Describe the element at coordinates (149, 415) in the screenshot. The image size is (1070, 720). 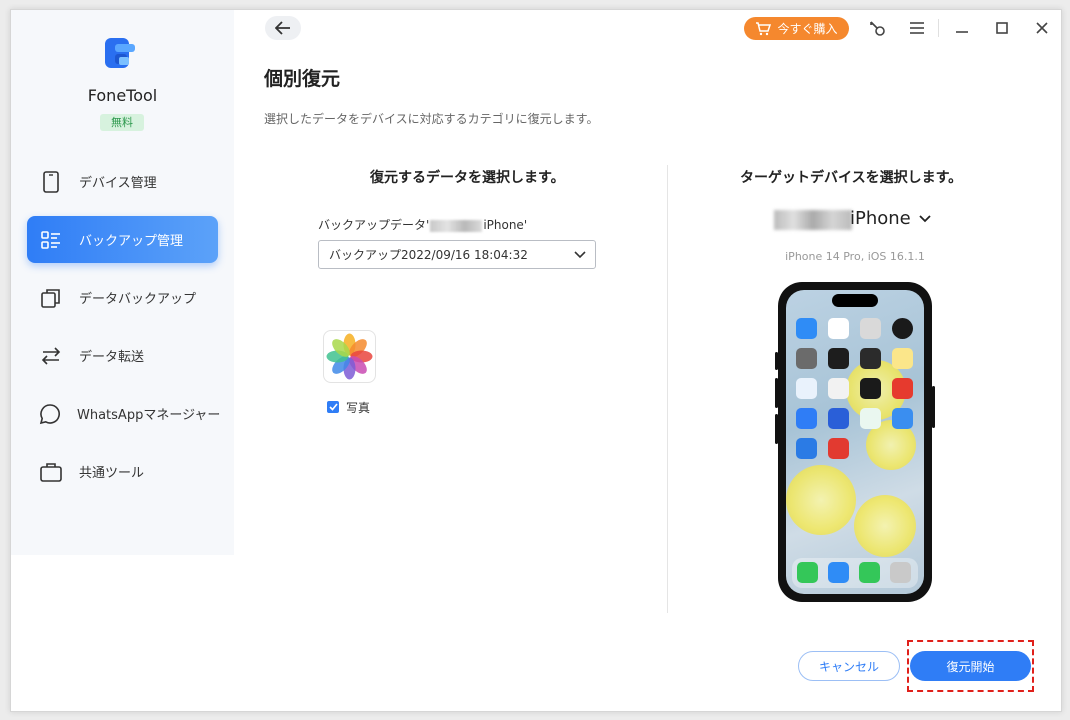
I see `sidebar-item-label: WhatsAppマネージャー` at that location.